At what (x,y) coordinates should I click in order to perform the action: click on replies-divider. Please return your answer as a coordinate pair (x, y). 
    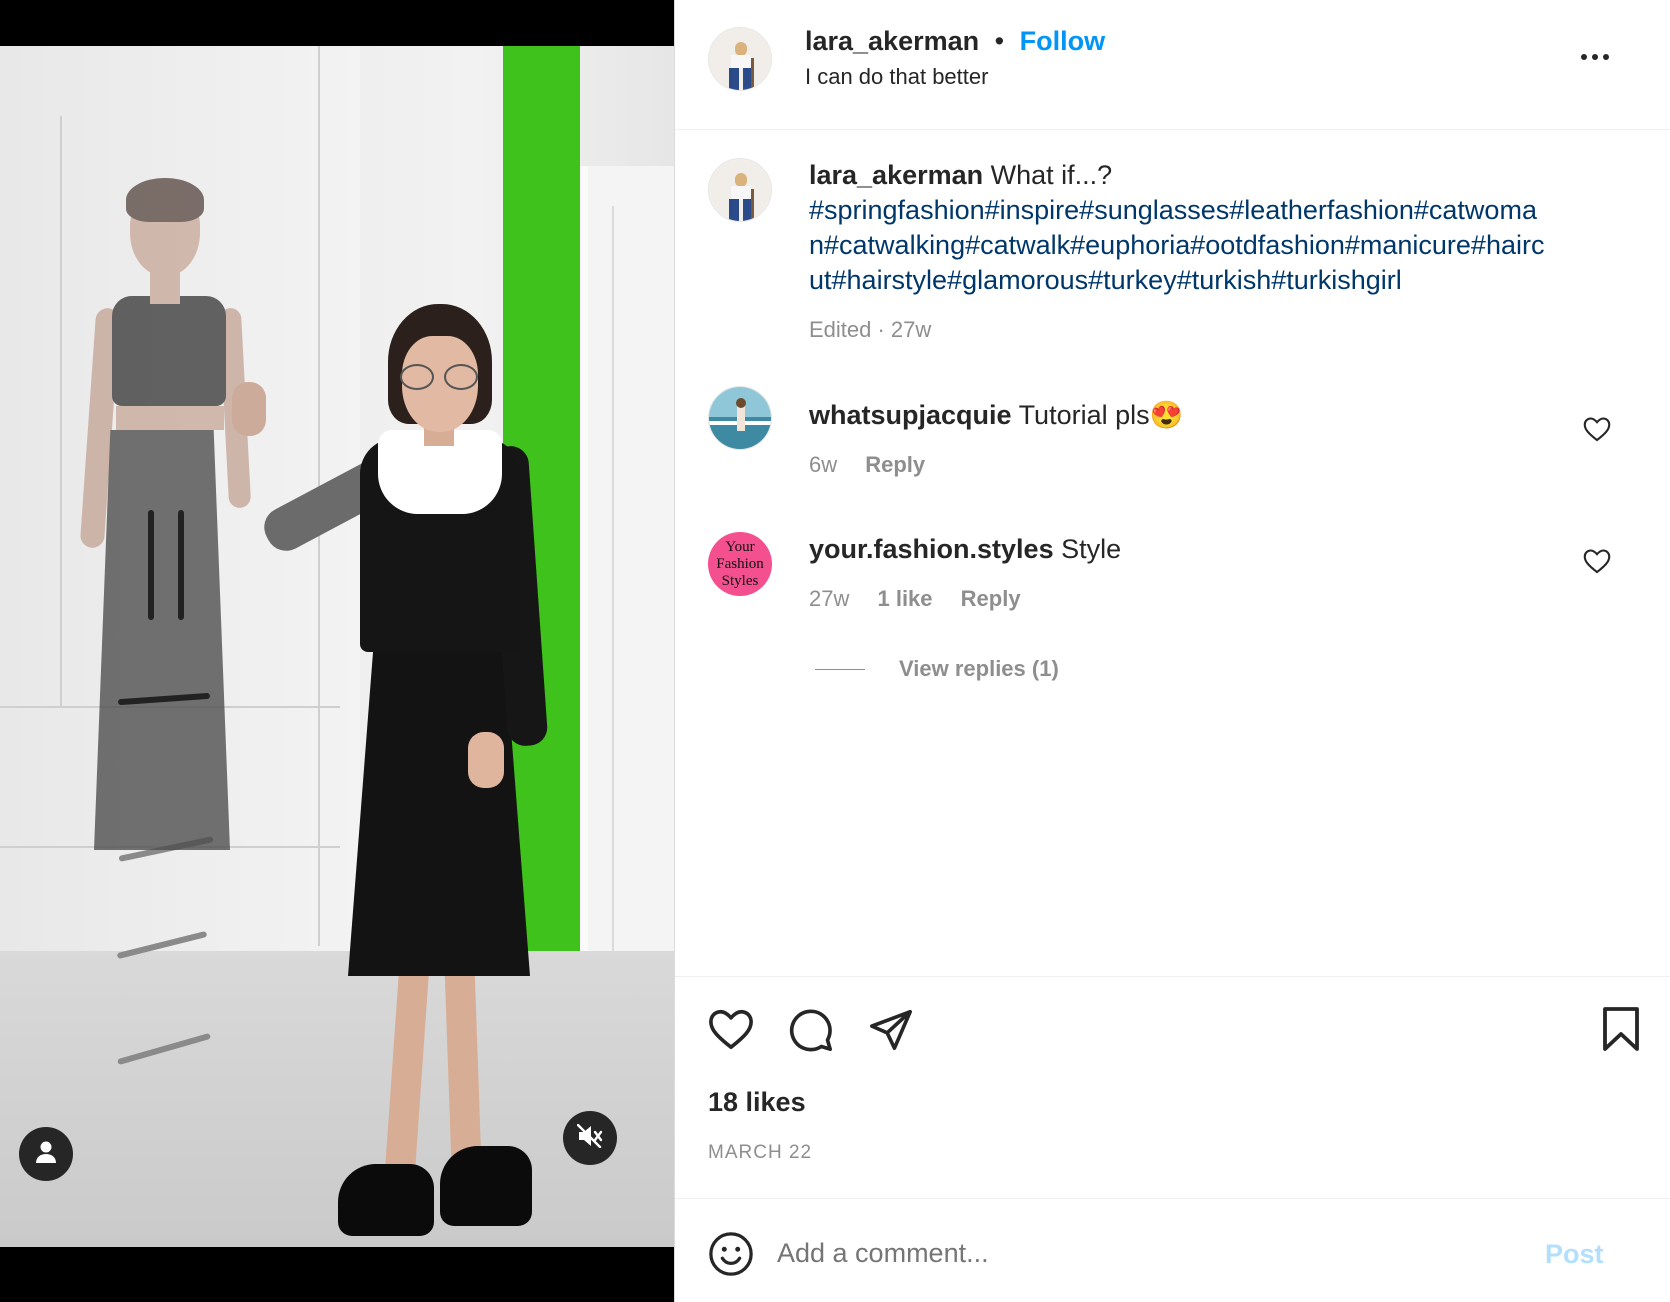
    Looking at the image, I should click on (840, 669).